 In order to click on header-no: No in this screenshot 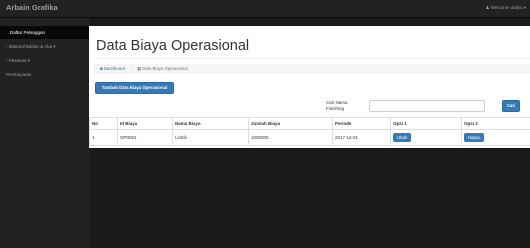, I will do `click(103, 123)`.